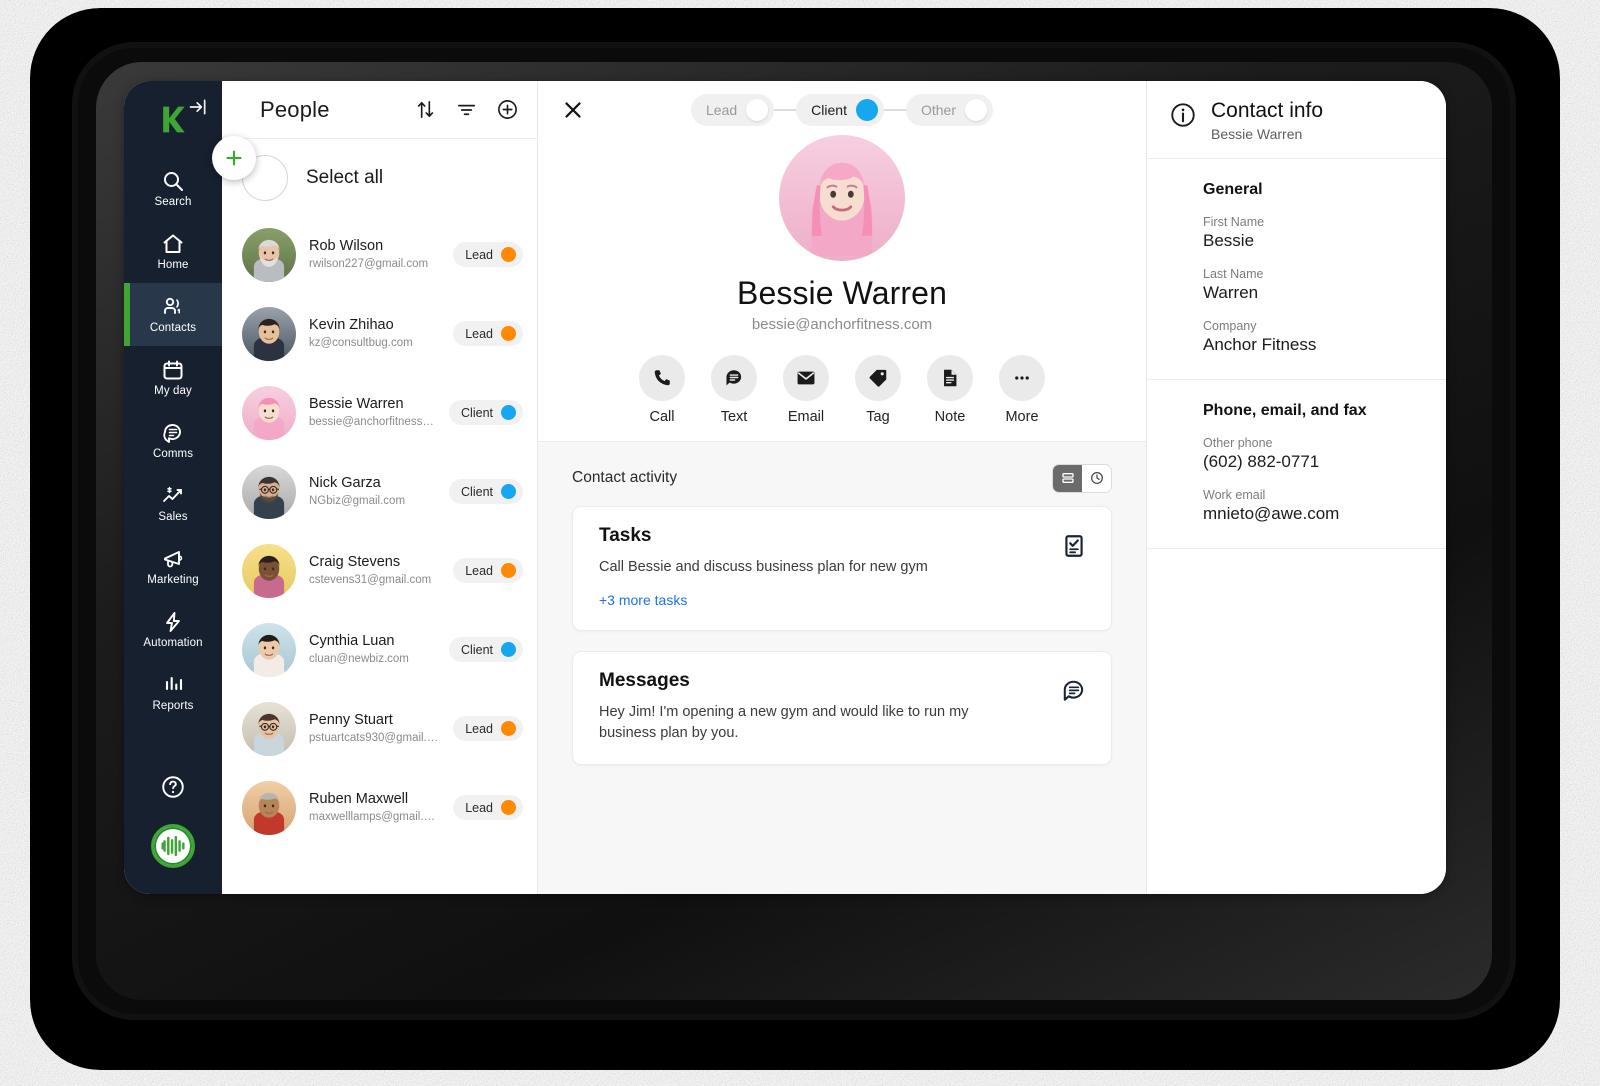 This screenshot has width=1600, height=1086. What do you see at coordinates (1313, 241) in the screenshot?
I see `field-value: Bessie` at bounding box center [1313, 241].